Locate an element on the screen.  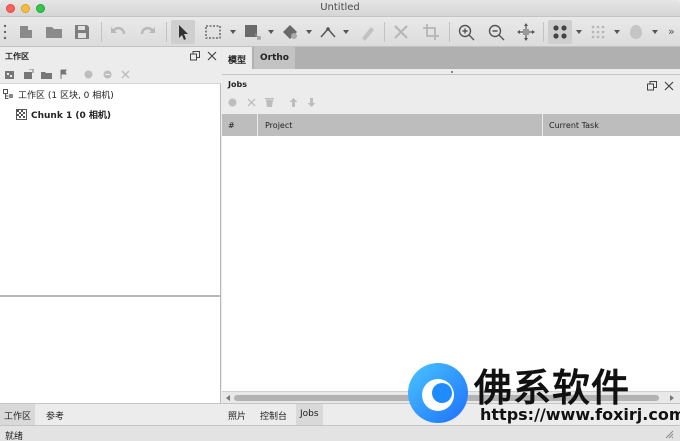
disable-icon is located at coordinates (107, 74).